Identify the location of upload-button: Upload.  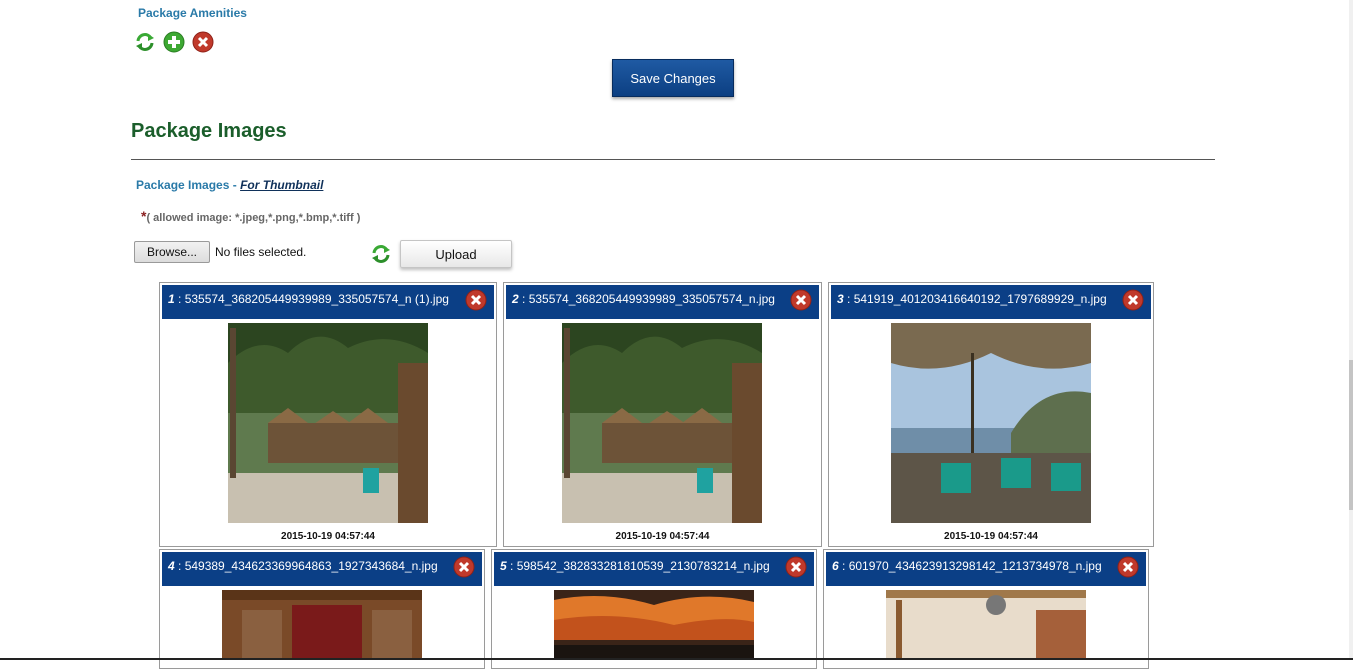
(456, 254).